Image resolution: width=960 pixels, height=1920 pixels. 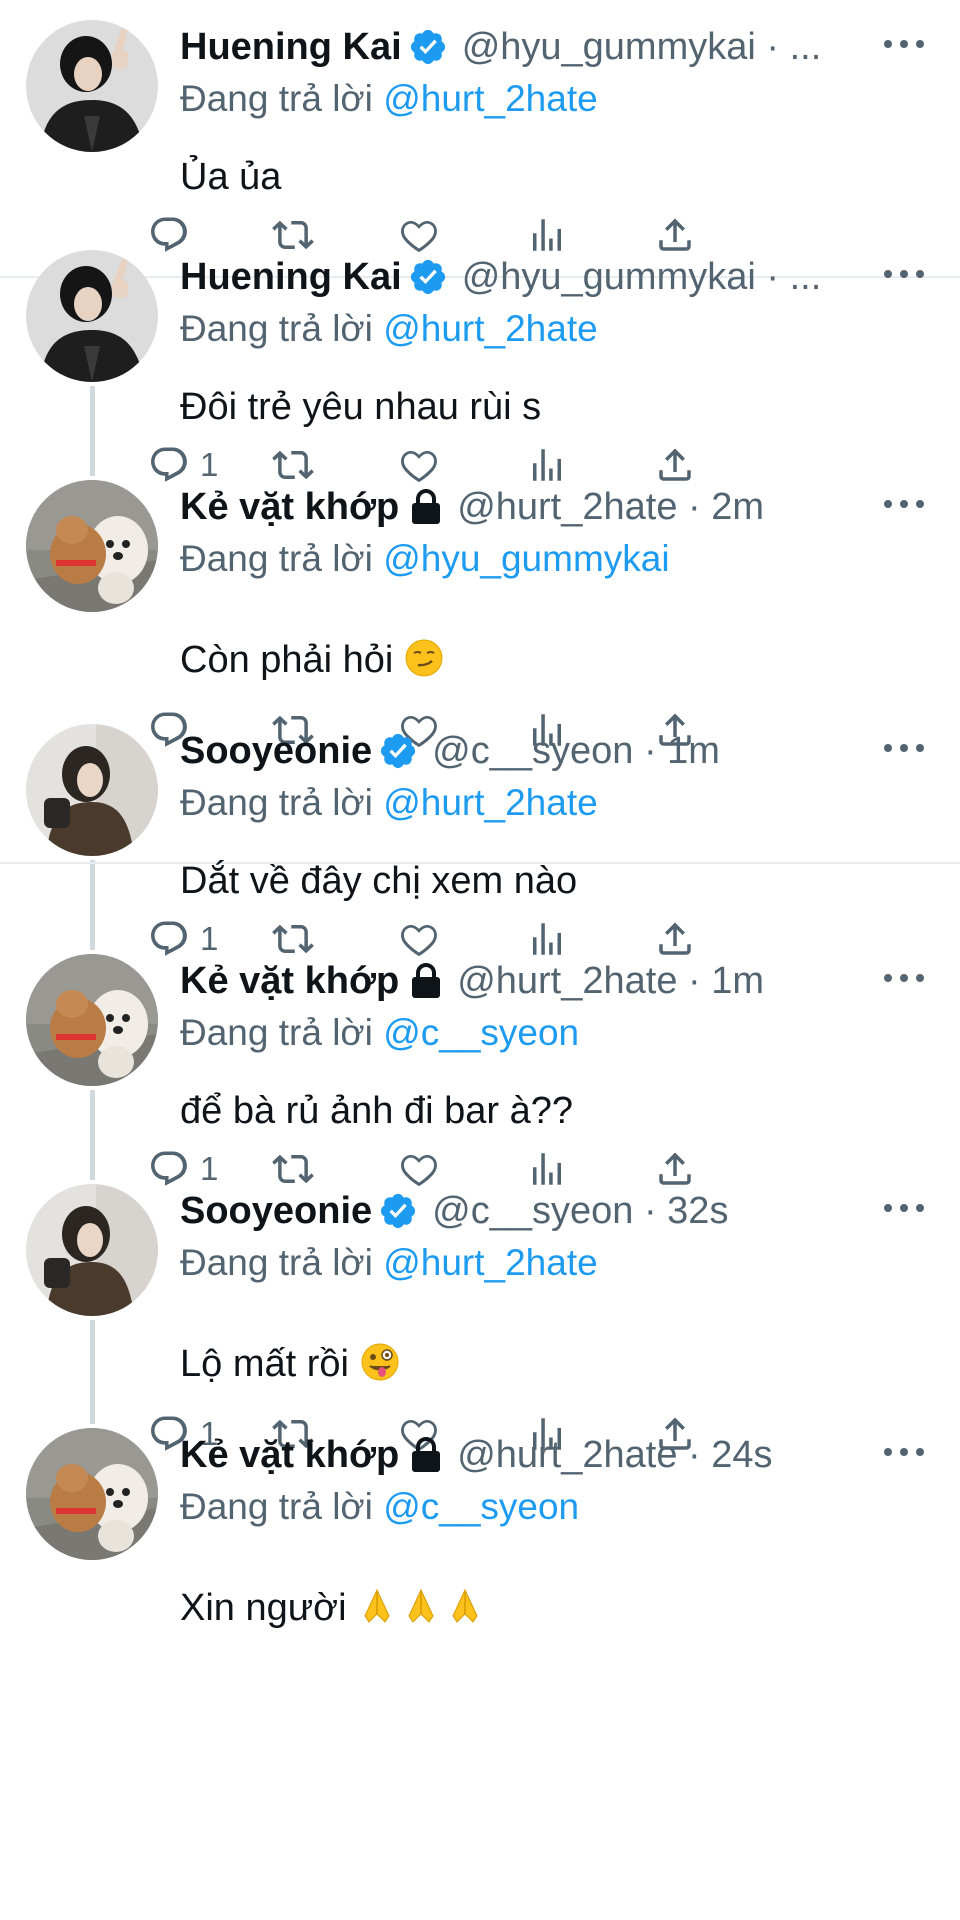 I want to click on tweet-text: Ủa ủa, so click(x=230, y=177).